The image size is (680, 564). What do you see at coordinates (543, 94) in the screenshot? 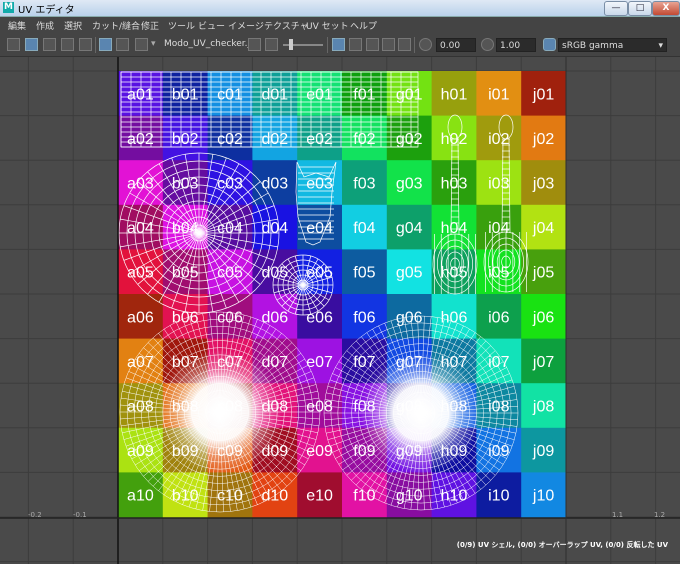
I see `checker-label: j01` at bounding box center [543, 94].